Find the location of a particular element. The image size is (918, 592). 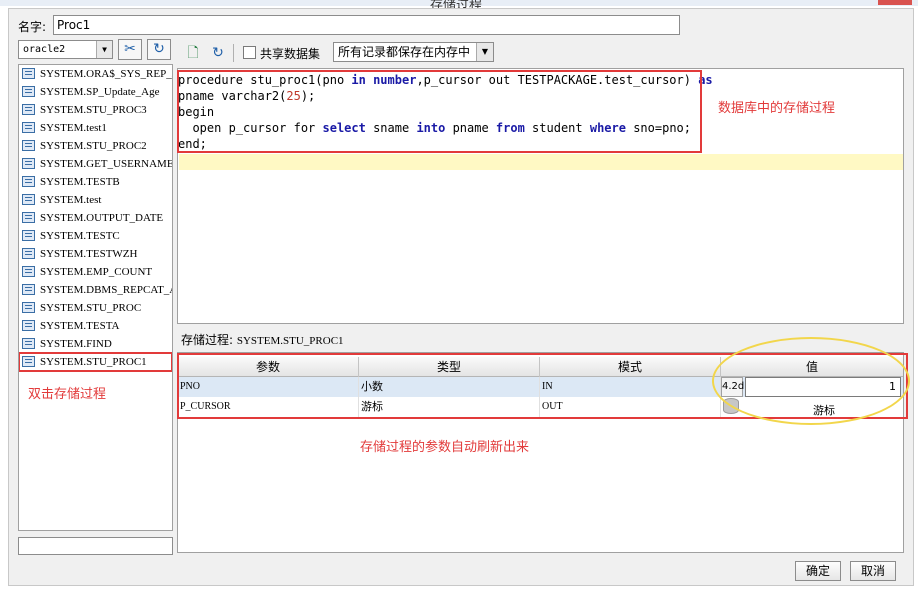

list-item: SYSTEM.GET_USERNAME is located at coordinates (95, 164).